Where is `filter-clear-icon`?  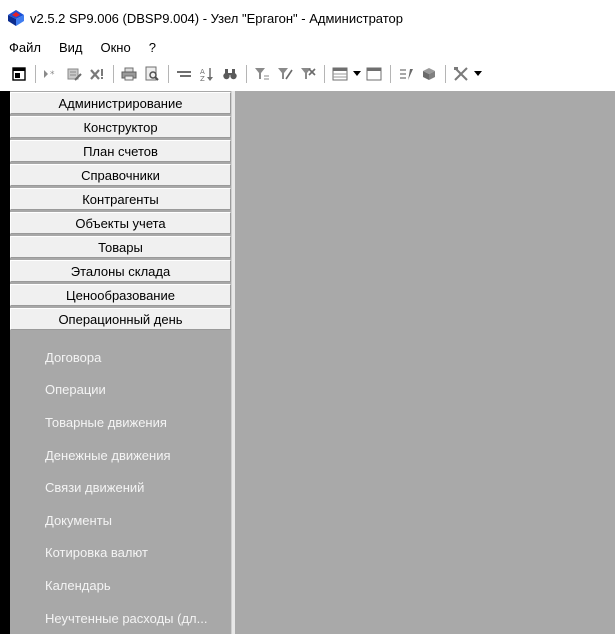
filter-clear-icon is located at coordinates (308, 74).